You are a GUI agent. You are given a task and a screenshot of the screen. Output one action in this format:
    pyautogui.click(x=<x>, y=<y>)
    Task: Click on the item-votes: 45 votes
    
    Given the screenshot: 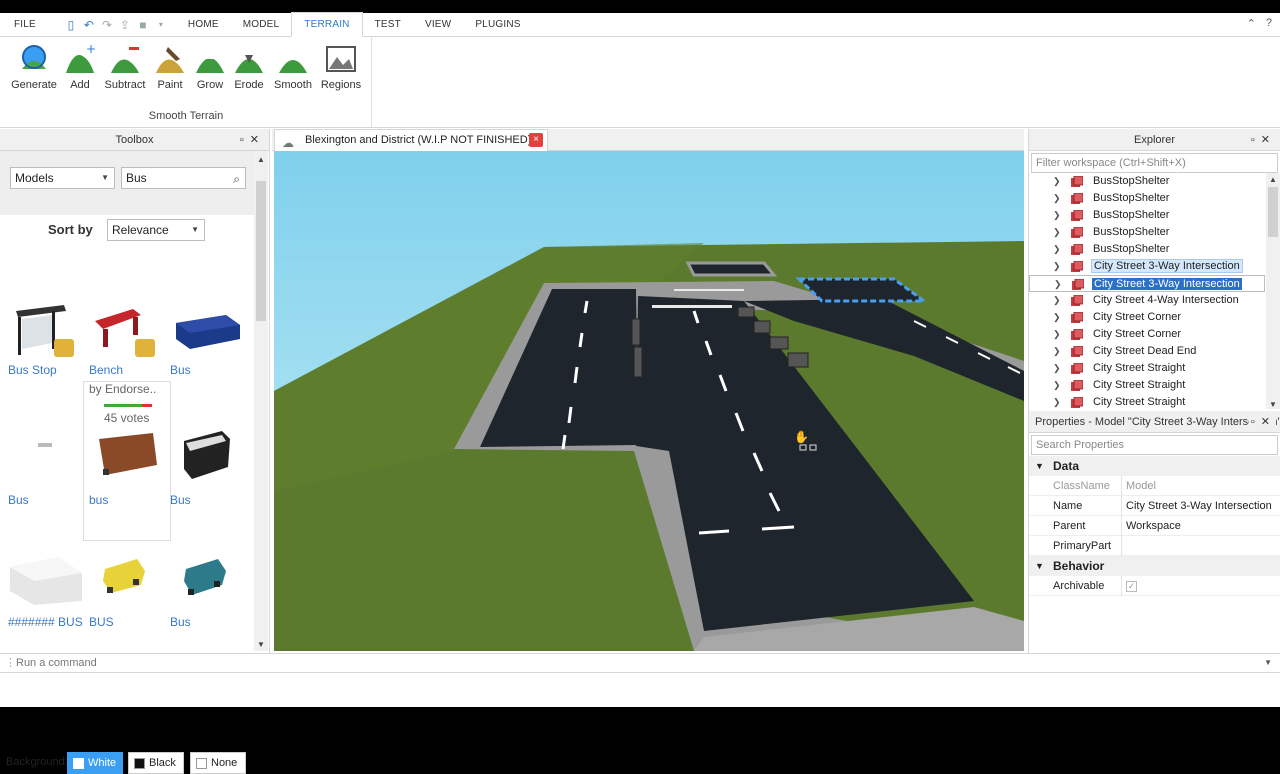 What is the action you would take?
    pyautogui.click(x=127, y=418)
    